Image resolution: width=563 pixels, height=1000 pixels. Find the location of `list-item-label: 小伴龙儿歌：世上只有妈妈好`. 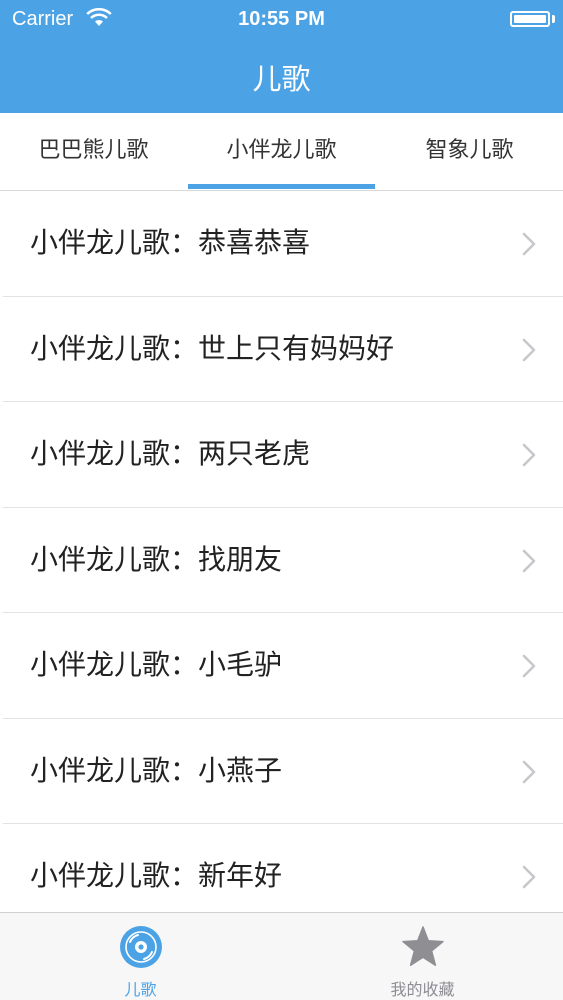

list-item-label: 小伴龙儿歌：世上只有妈妈好 is located at coordinates (212, 348).